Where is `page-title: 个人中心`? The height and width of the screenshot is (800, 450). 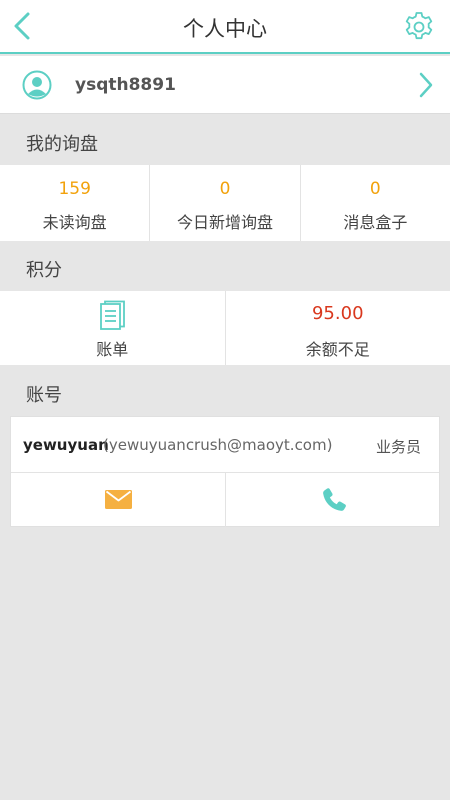
page-title: 个人中心 is located at coordinates (225, 29).